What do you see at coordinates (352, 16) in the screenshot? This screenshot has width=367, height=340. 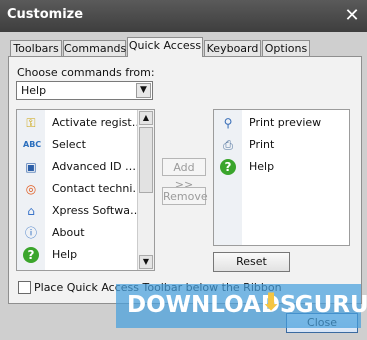 I see `close-icon: ✕` at bounding box center [352, 16].